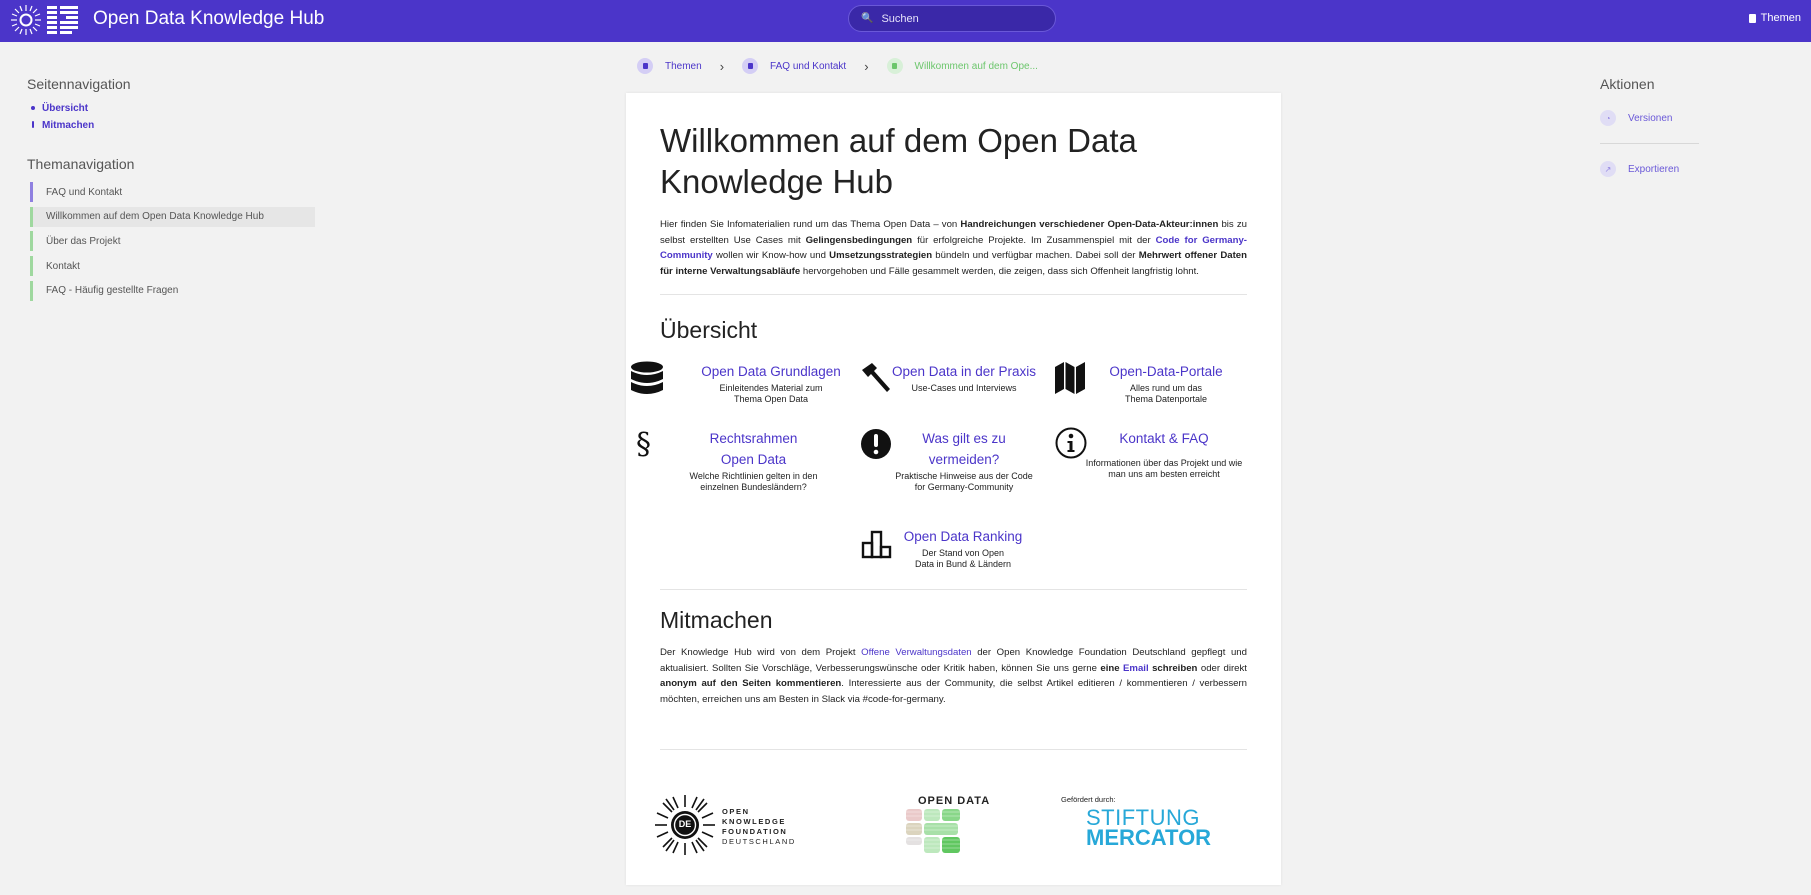 This screenshot has width=1811, height=895. Describe the element at coordinates (208, 19) in the screenshot. I see `app-title: Open Data Knowledge Hub` at that location.